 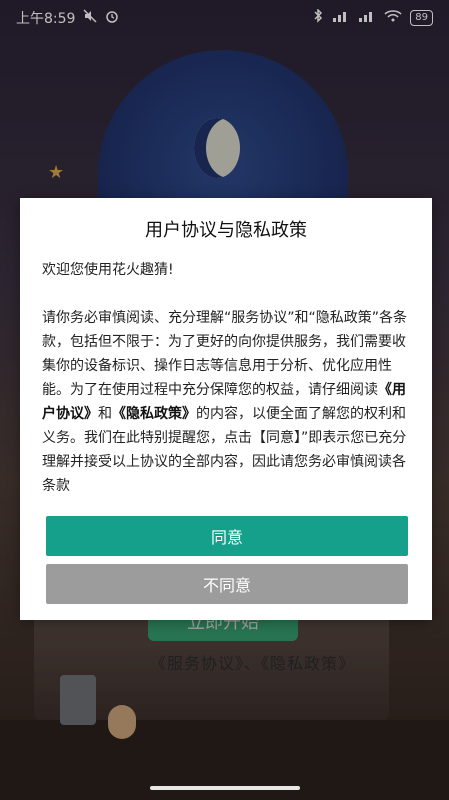 I want to click on dialog-title: 用户协议与隐私政策, so click(x=226, y=230).